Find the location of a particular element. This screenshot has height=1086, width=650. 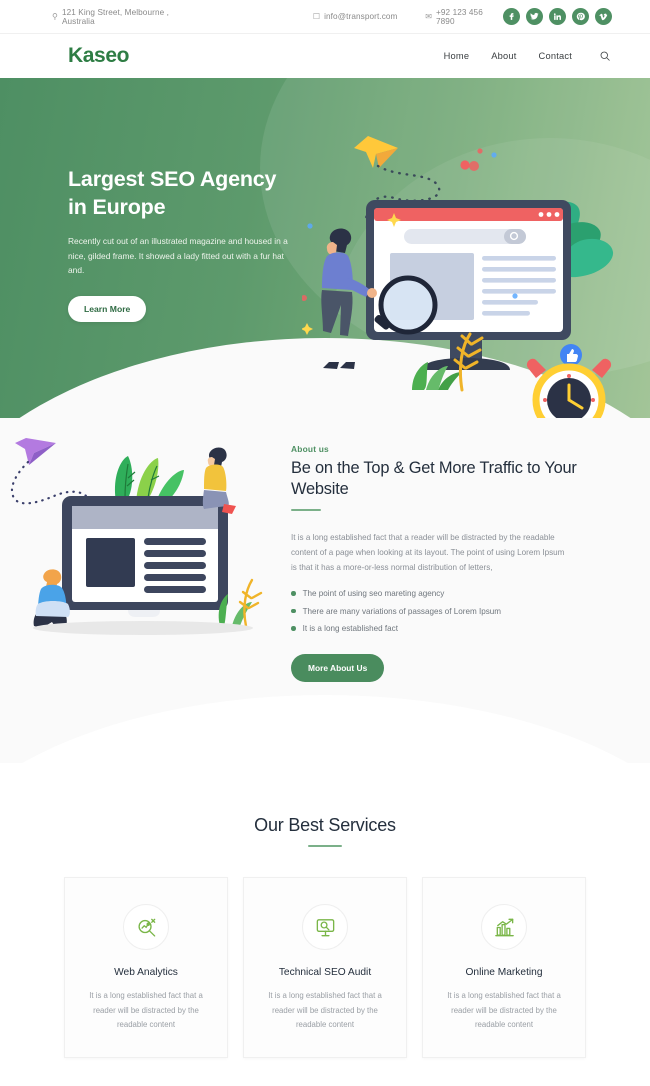

address-info: ⚲ 121 King Street, Melbourne , Australia is located at coordinates (127, 17).